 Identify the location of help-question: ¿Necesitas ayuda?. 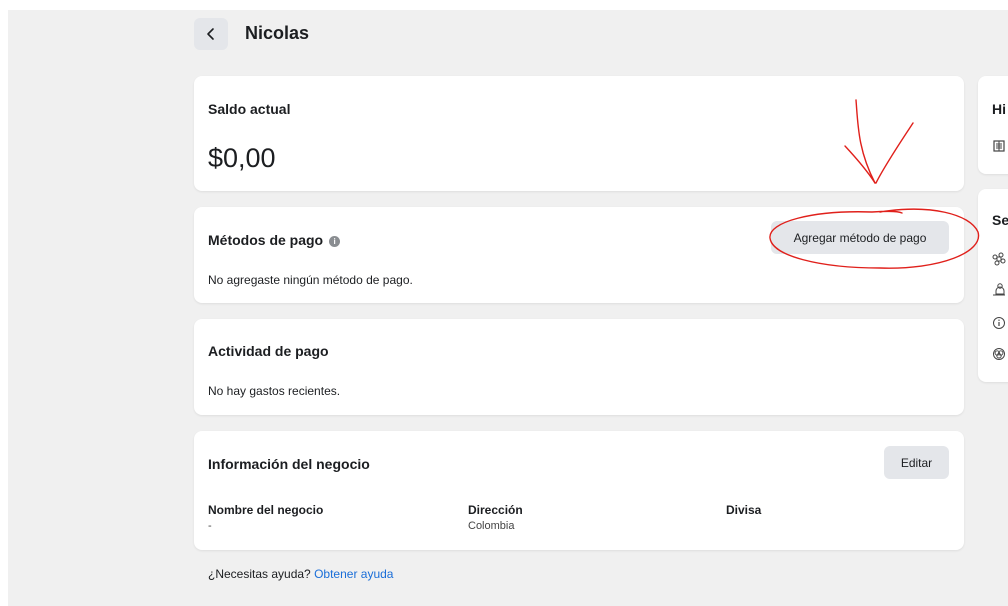
(259, 574).